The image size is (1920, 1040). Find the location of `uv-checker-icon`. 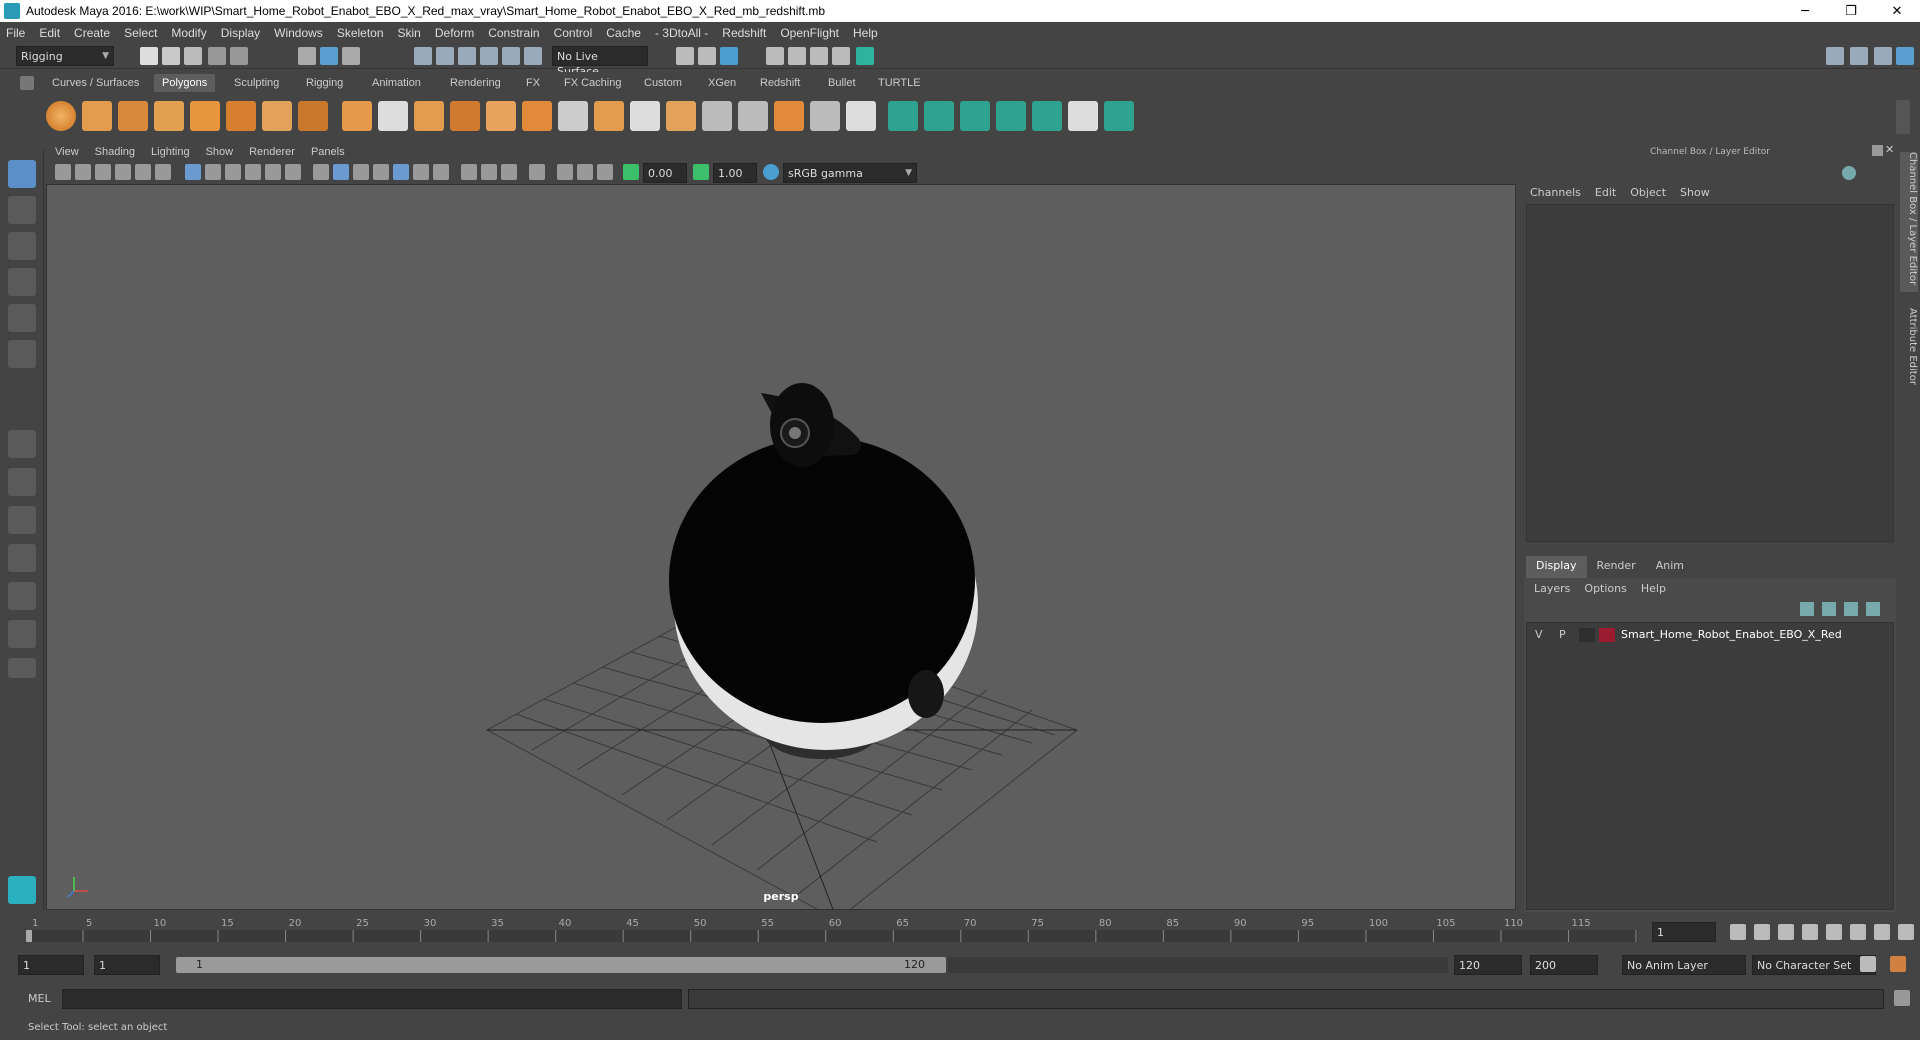

uv-checker-icon is located at coordinates (1083, 116).